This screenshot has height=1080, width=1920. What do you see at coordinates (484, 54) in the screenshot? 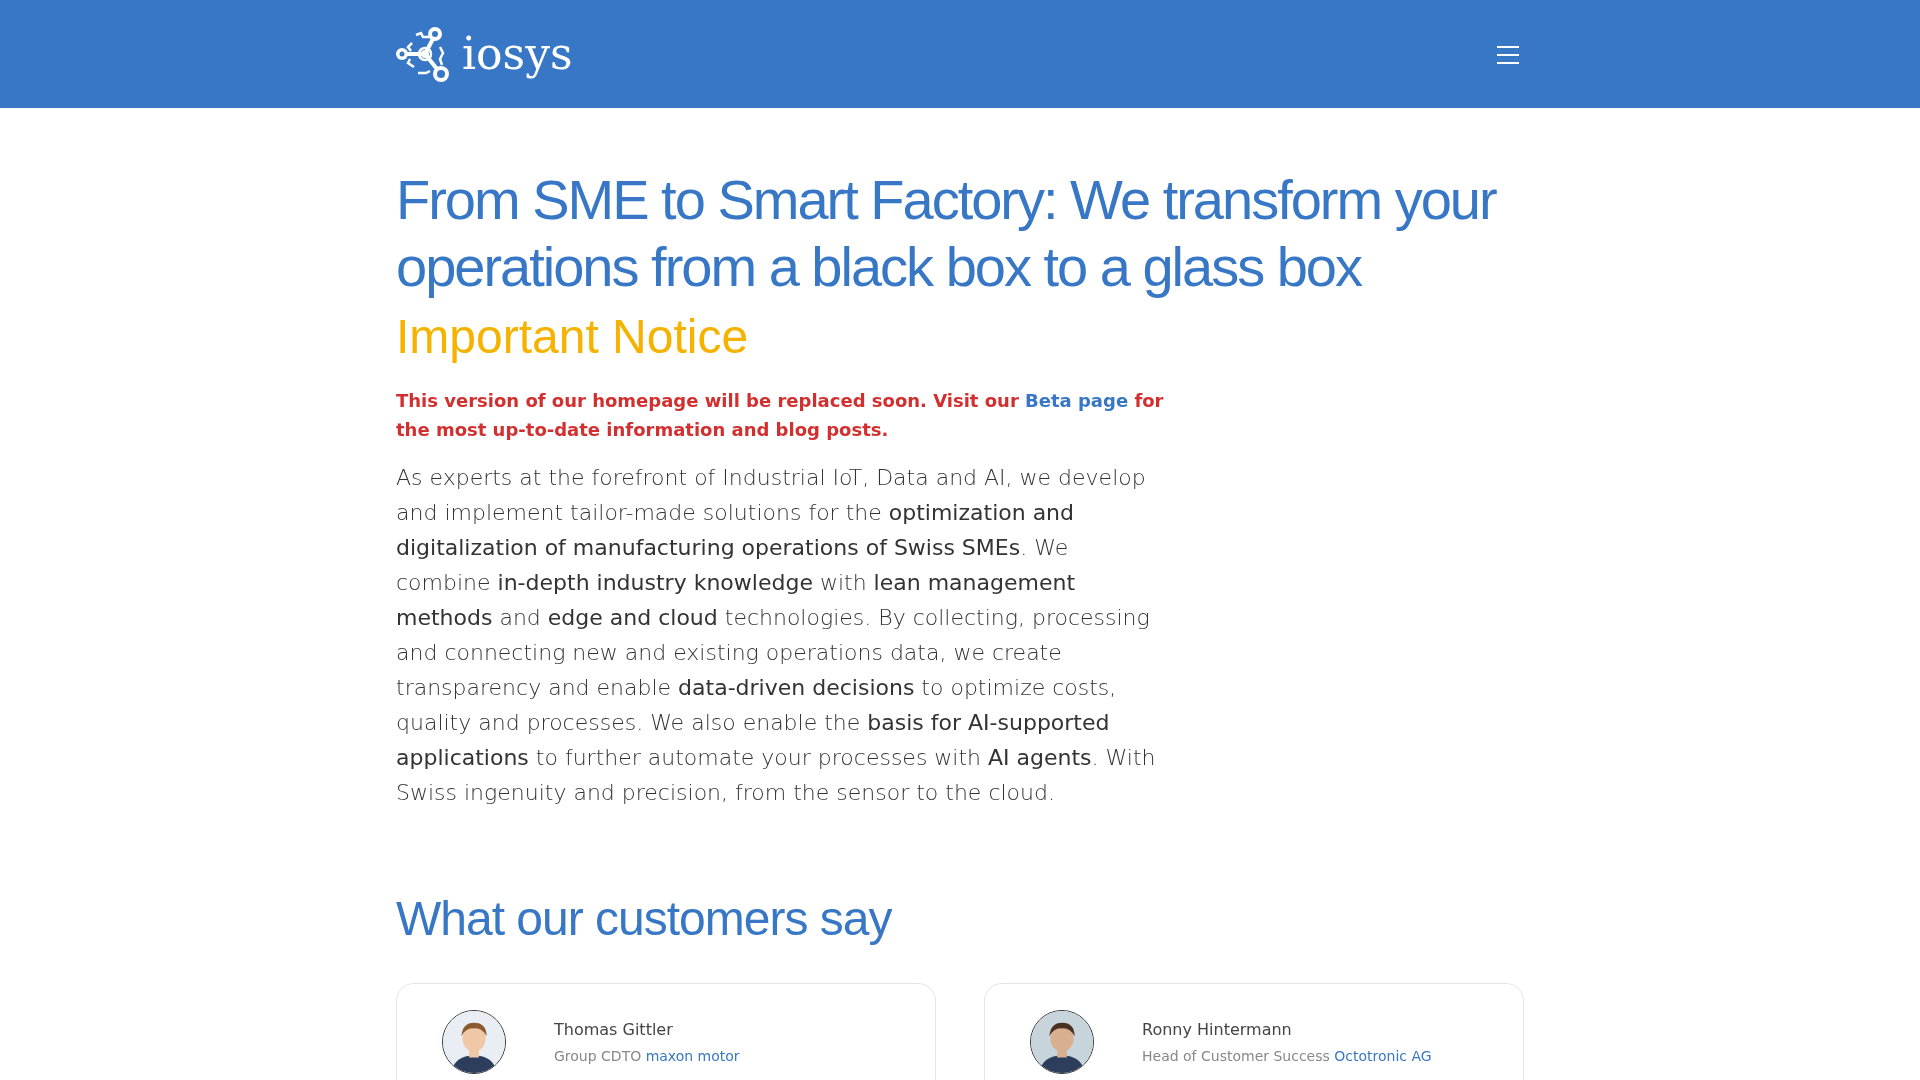
I see `brand-logo: iosys` at bounding box center [484, 54].